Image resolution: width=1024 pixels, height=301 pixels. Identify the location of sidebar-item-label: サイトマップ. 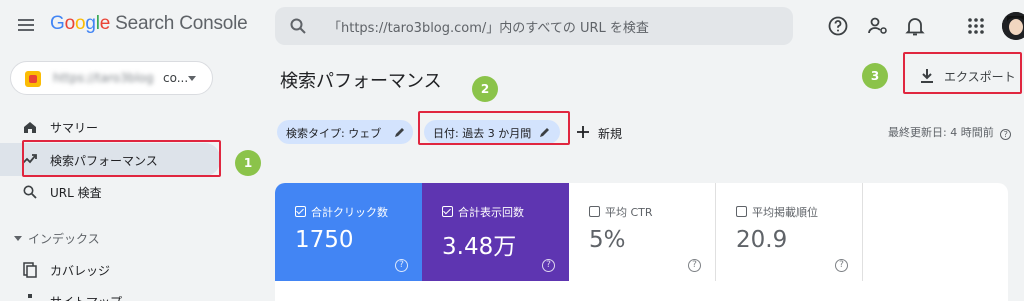
(86, 297).